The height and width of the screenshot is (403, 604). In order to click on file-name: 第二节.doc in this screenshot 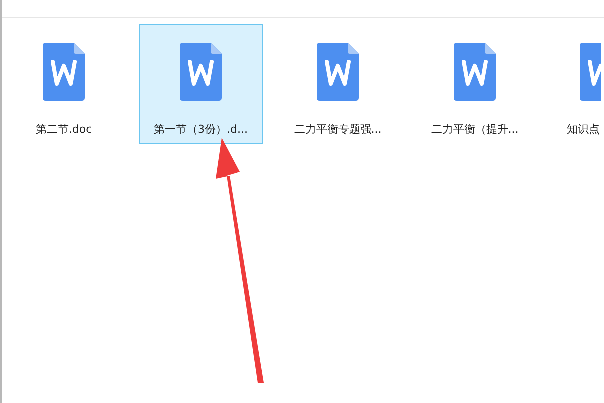, I will do `click(64, 129)`.